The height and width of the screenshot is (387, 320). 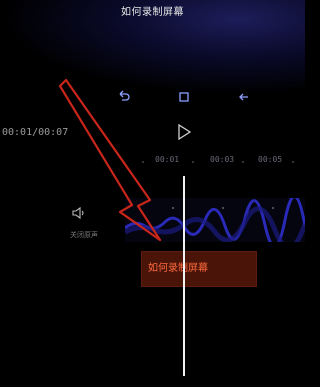 What do you see at coordinates (184, 132) in the screenshot?
I see `play-icon` at bounding box center [184, 132].